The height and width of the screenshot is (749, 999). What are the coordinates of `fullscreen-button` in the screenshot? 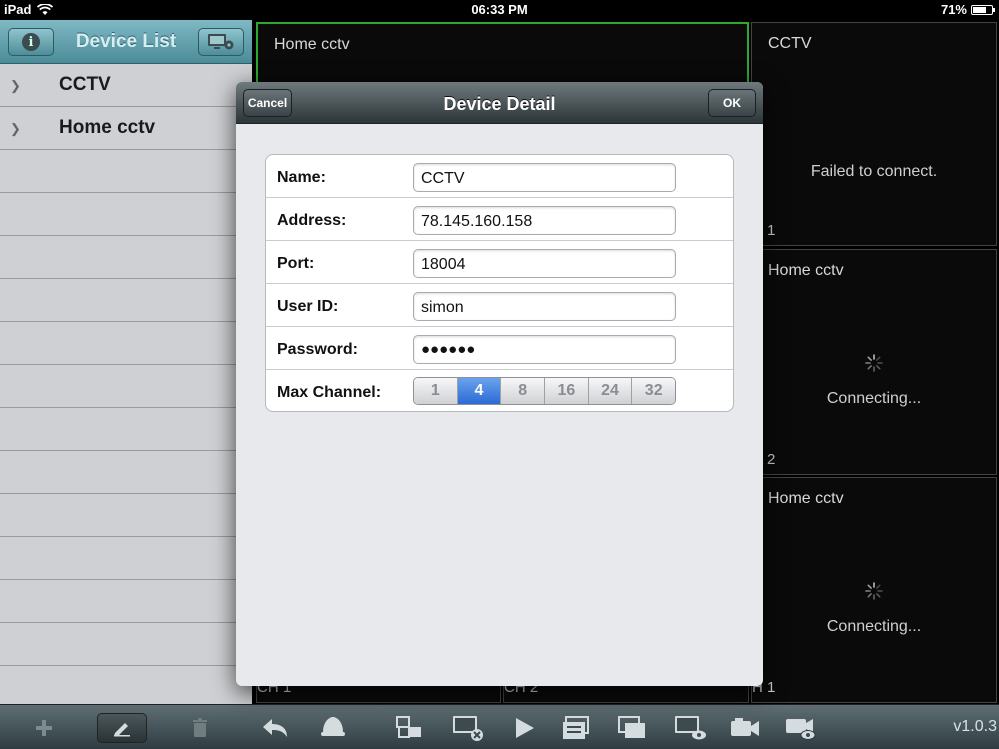 It's located at (632, 728).